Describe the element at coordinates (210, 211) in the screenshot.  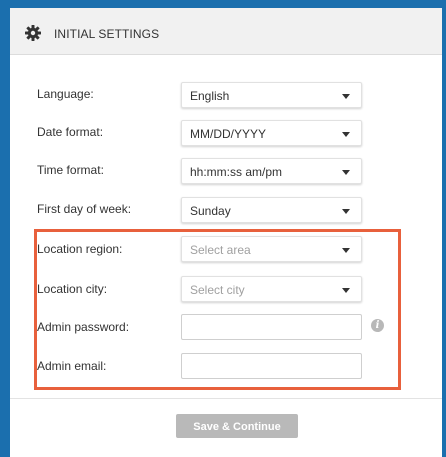
I see `first-day-value: Sunday` at that location.